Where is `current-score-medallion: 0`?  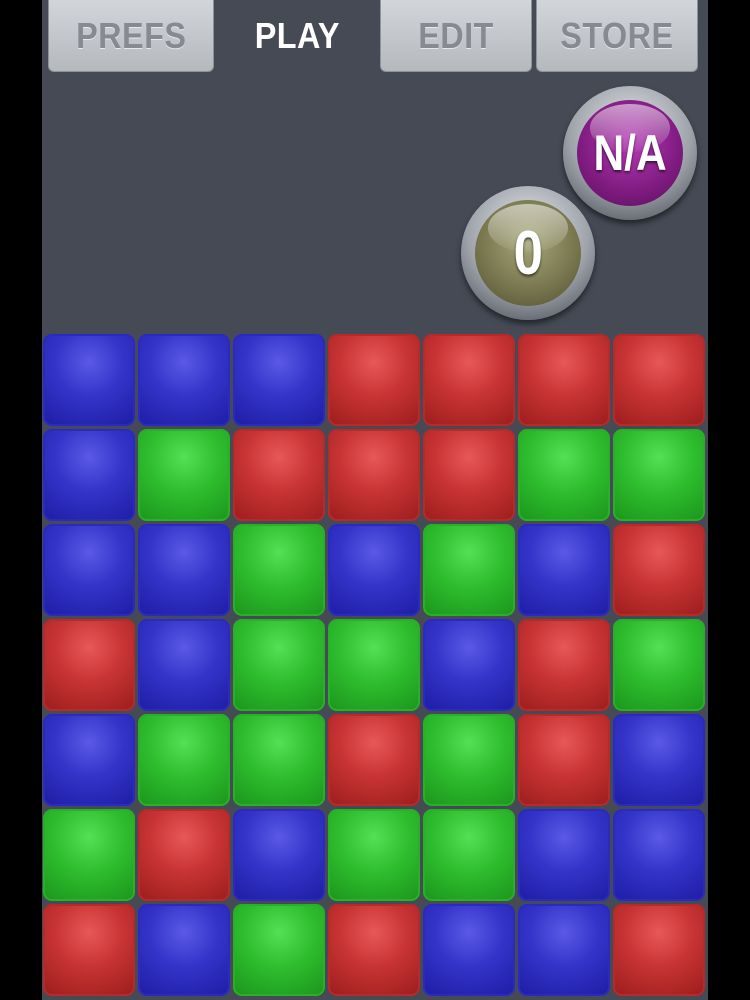 current-score-medallion: 0 is located at coordinates (528, 253).